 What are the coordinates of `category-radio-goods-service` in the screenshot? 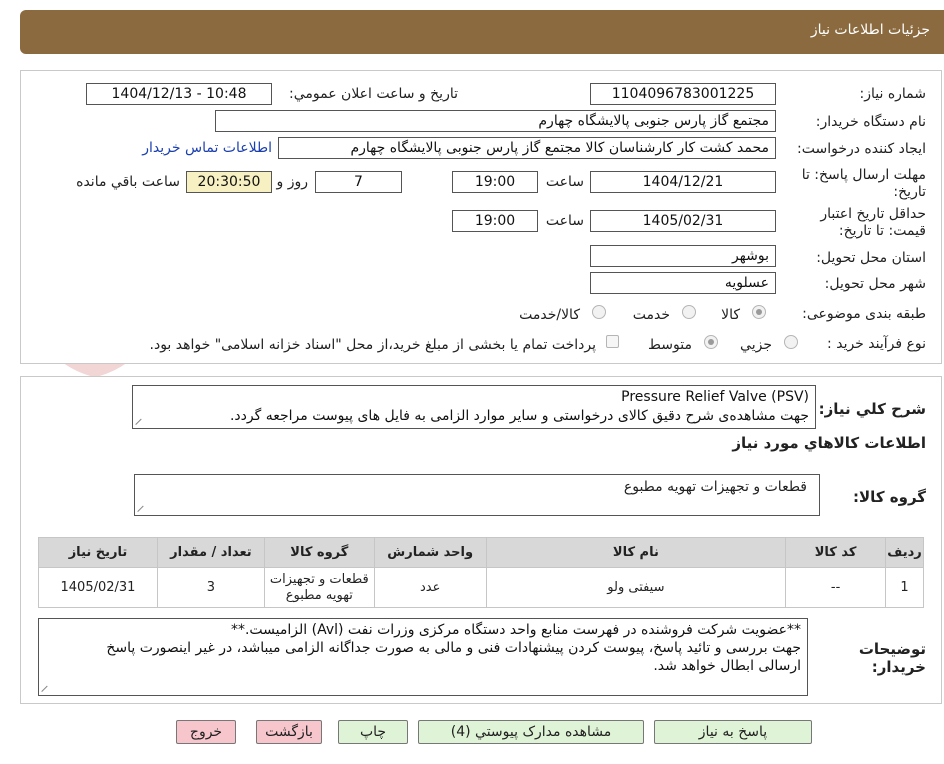 It's located at (599, 312).